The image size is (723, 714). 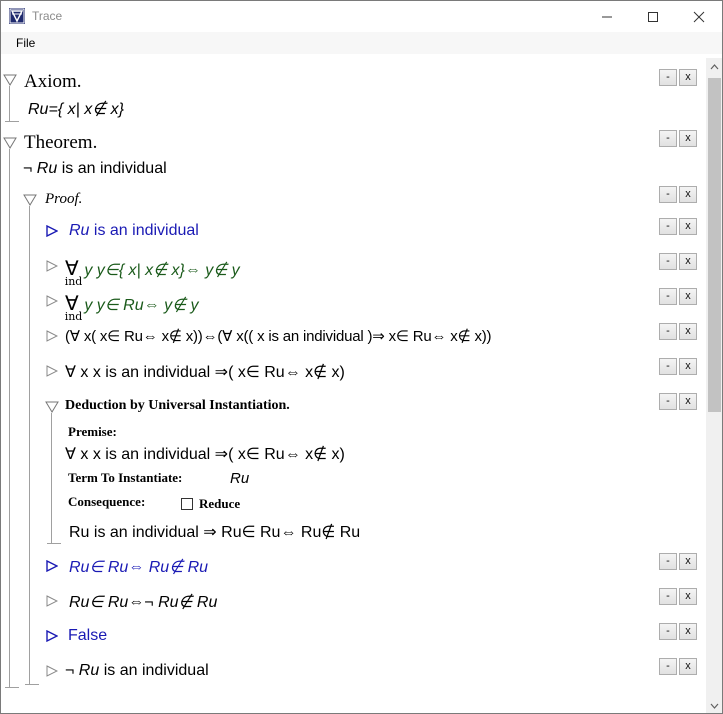 I want to click on menu-file: File, so click(x=25, y=43).